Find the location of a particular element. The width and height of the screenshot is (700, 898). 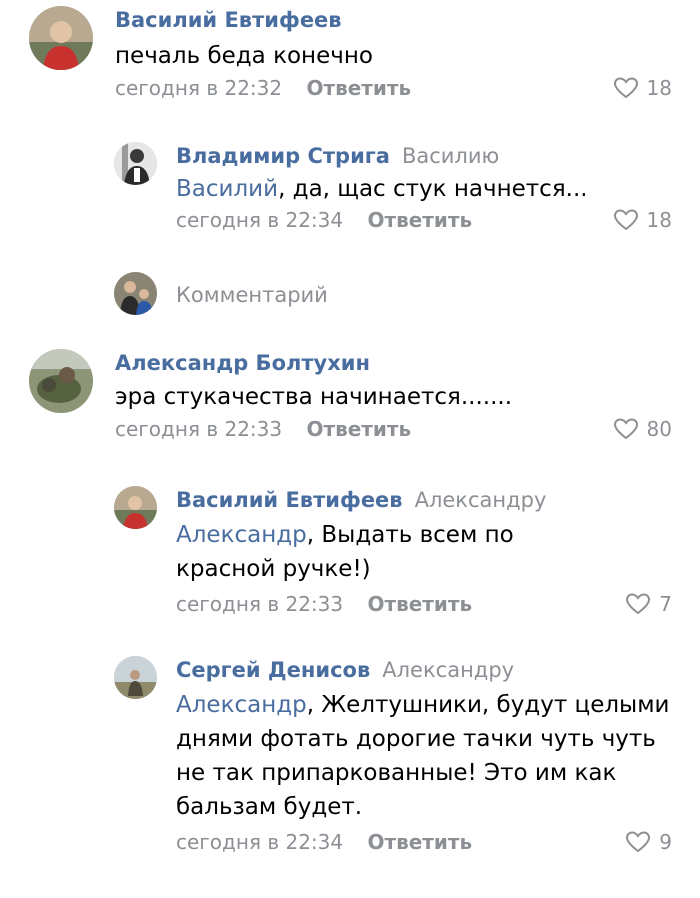

comment-meta: сегодня в 22:34 Ответить 9 is located at coordinates (438, 842).